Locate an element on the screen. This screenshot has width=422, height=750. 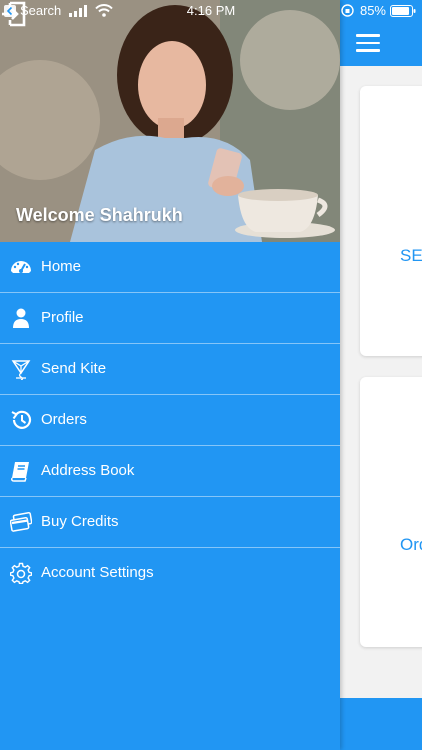
menu-item-orders: Orders is located at coordinates (170, 420).